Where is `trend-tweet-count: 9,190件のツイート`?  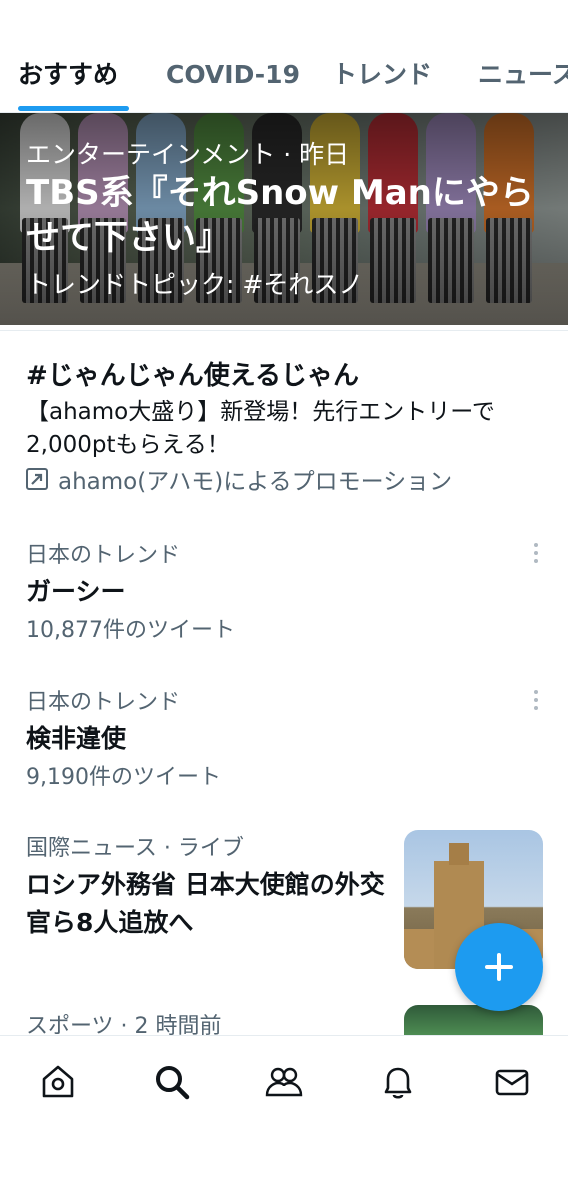 trend-tweet-count: 9,190件のツイート is located at coordinates (123, 777).